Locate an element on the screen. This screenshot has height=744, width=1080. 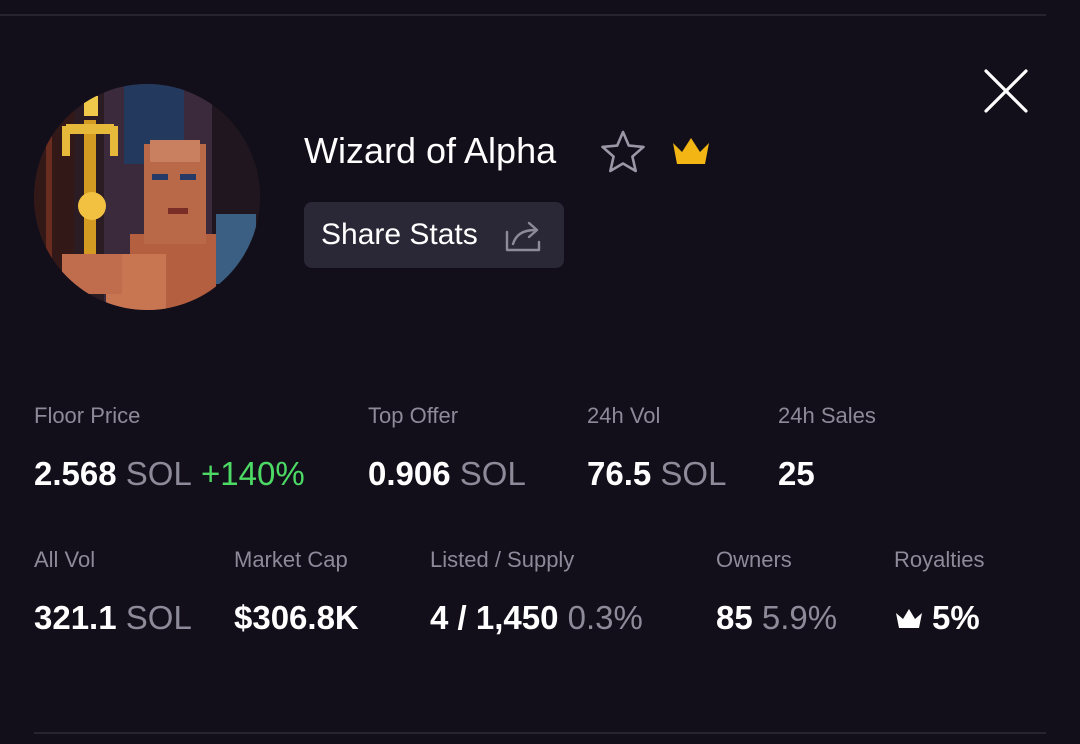
share-stats-label: Share Stats is located at coordinates (399, 234).